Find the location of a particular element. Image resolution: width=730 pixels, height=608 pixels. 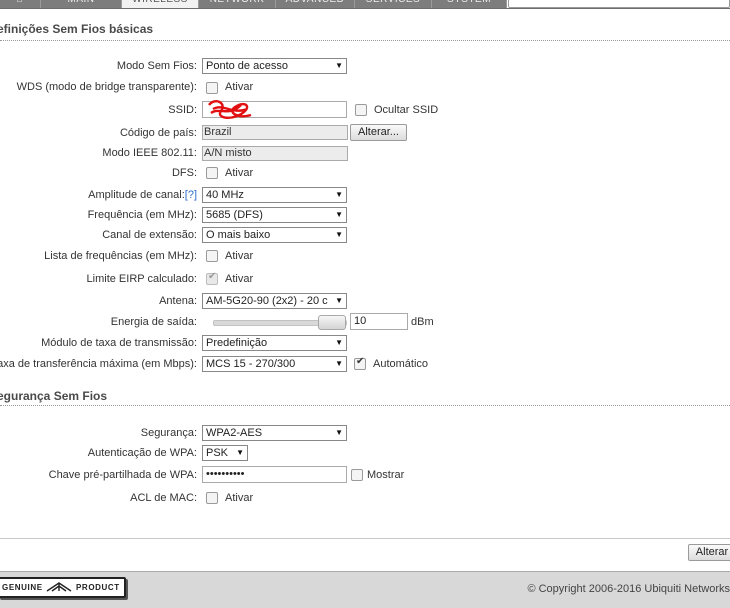

wds-checkbox is located at coordinates (212, 88).